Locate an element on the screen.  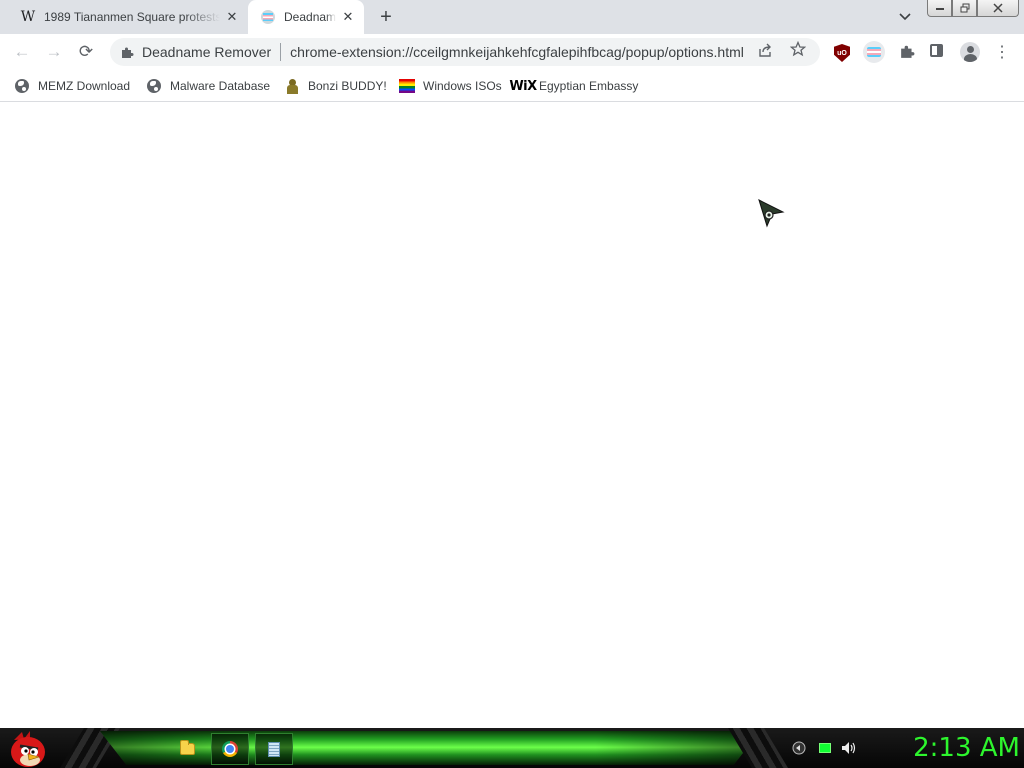
minimize-button is located at coordinates (939, 8).